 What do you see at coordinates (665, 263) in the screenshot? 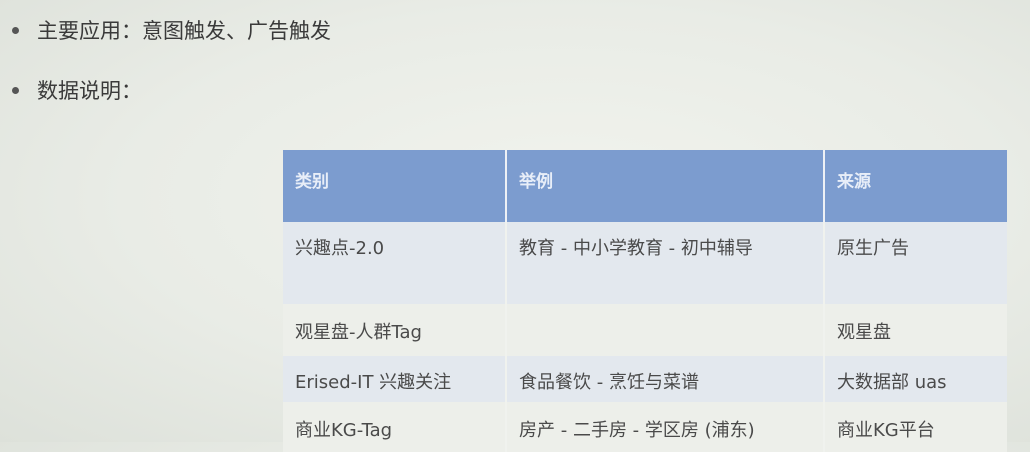
I see `cell-example: 教育 - 中小学教育 - 初中辅导` at bounding box center [665, 263].